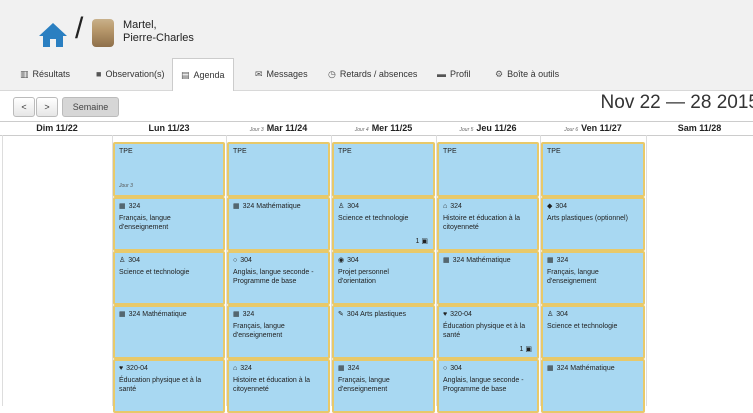 Image resolution: width=753 pixels, height=413 pixels. I want to click on day-header: Jour 3 Mar 11/24, so click(278, 128).